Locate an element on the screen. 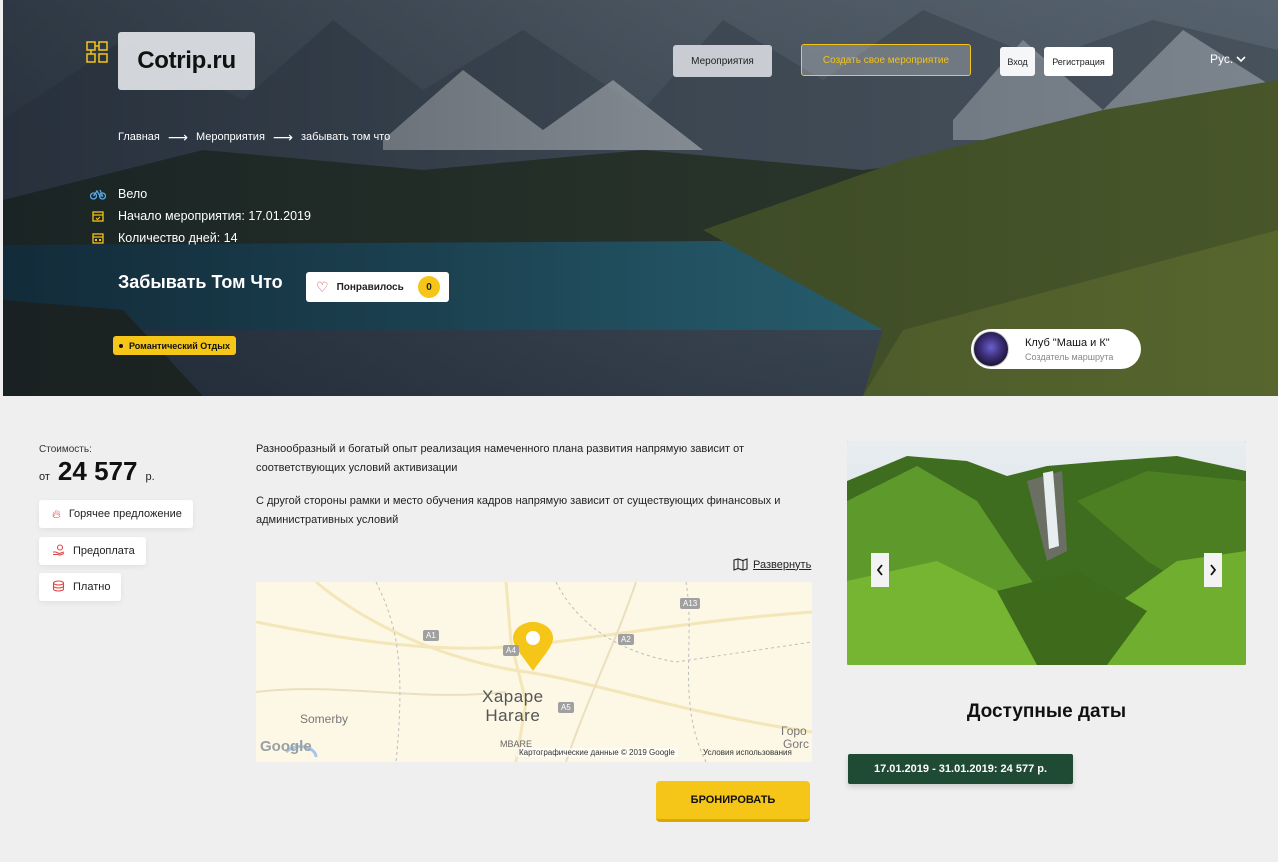 The image size is (1278, 862). price-label: Стоимость: is located at coordinates (65, 449).